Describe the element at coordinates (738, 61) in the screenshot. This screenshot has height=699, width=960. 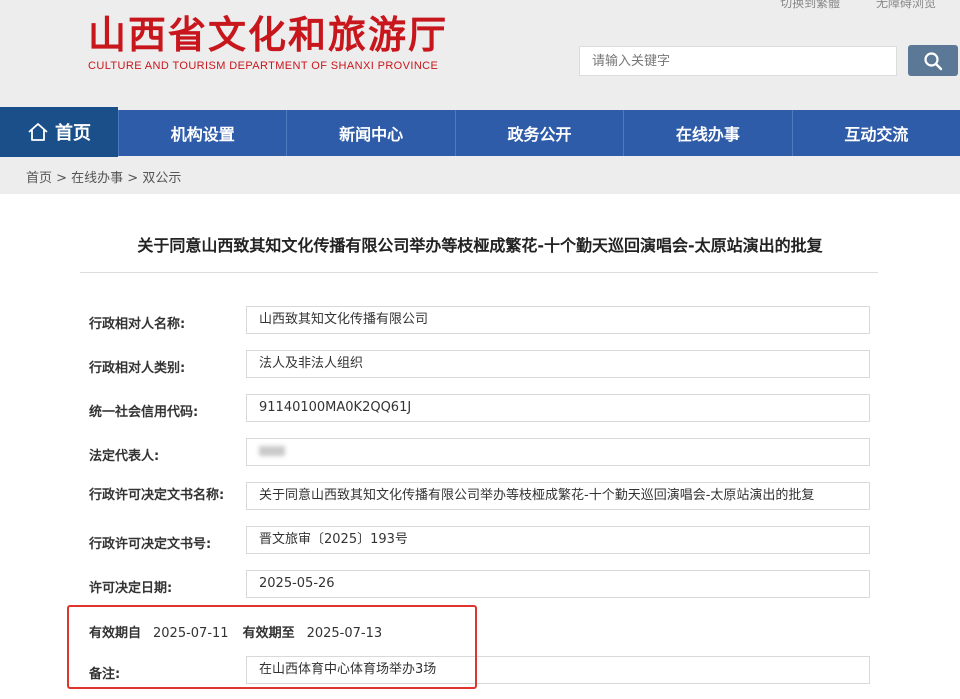
I see `search-input` at that location.